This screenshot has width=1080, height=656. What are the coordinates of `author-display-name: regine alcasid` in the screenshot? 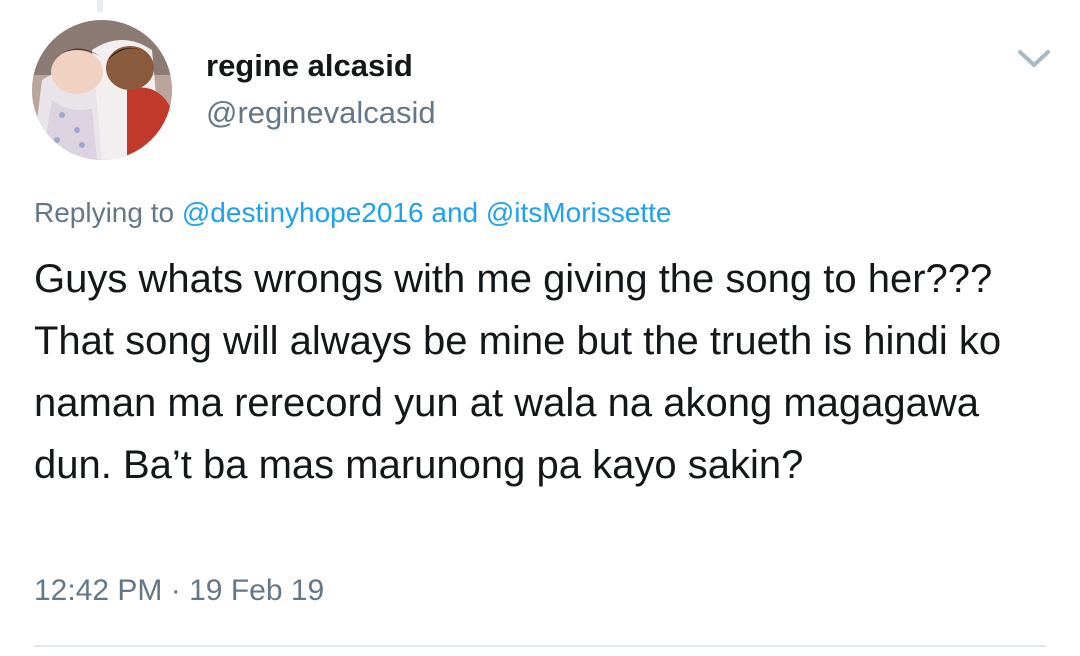 It's located at (309, 66).